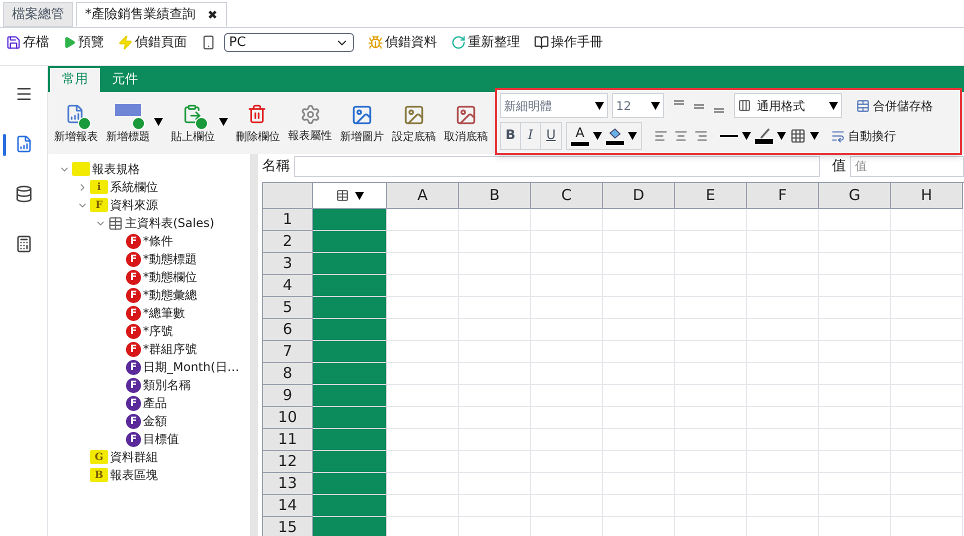  I want to click on row-header: 1, so click(288, 220).